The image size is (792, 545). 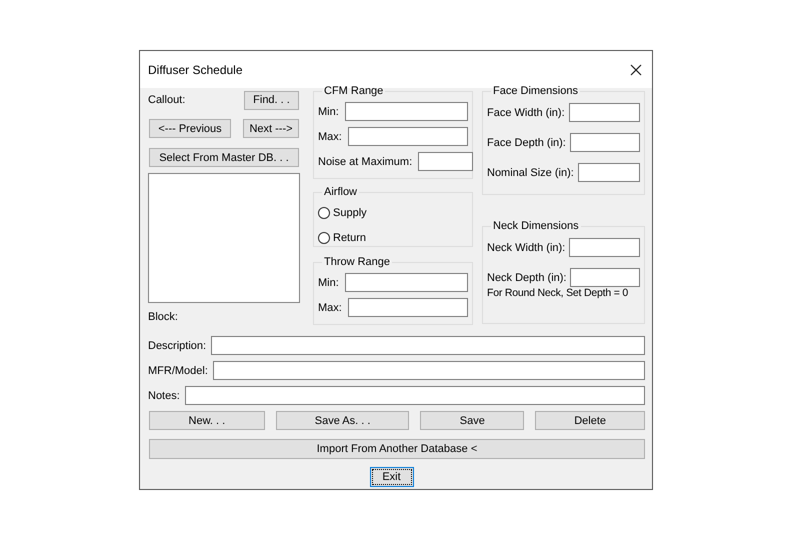 I want to click on action-button: New. . ., so click(x=207, y=420).